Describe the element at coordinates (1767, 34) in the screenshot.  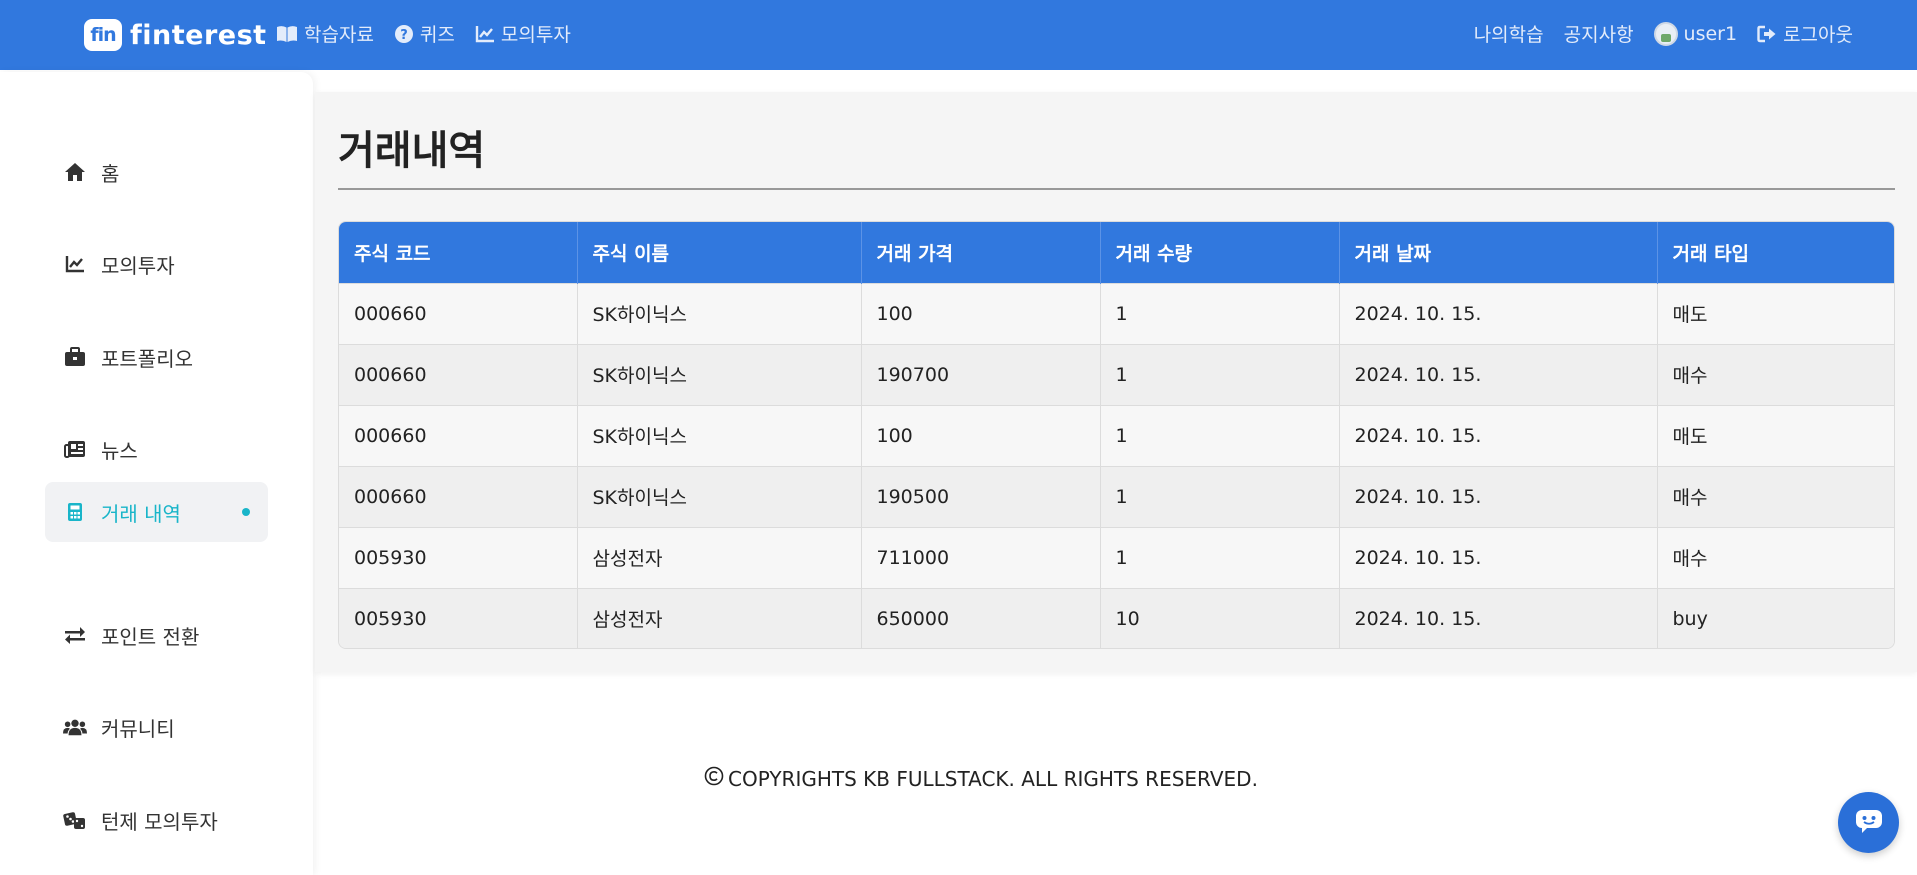
I see `logout-icon` at that location.